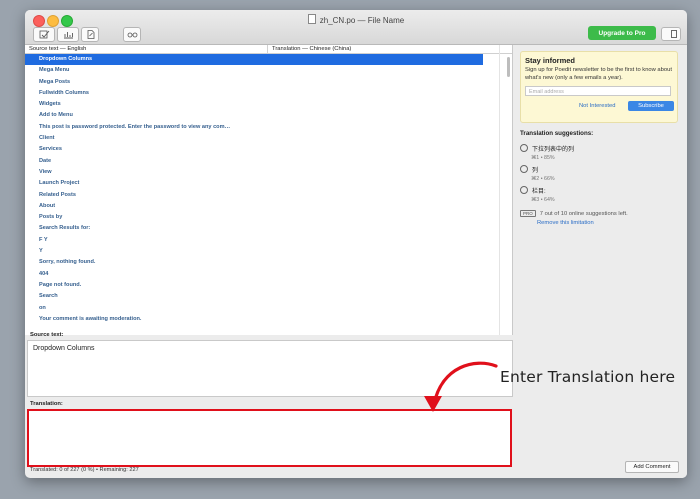  I want to click on pro-badge: PRO, so click(528, 213).